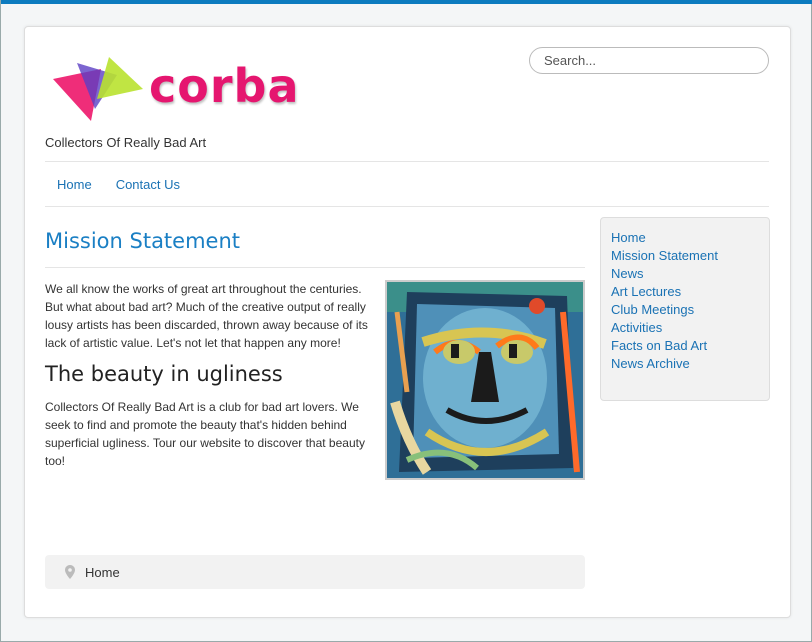 This screenshot has width=812, height=642. I want to click on sidebar-item-club-meetings: Club Meetings, so click(685, 310).